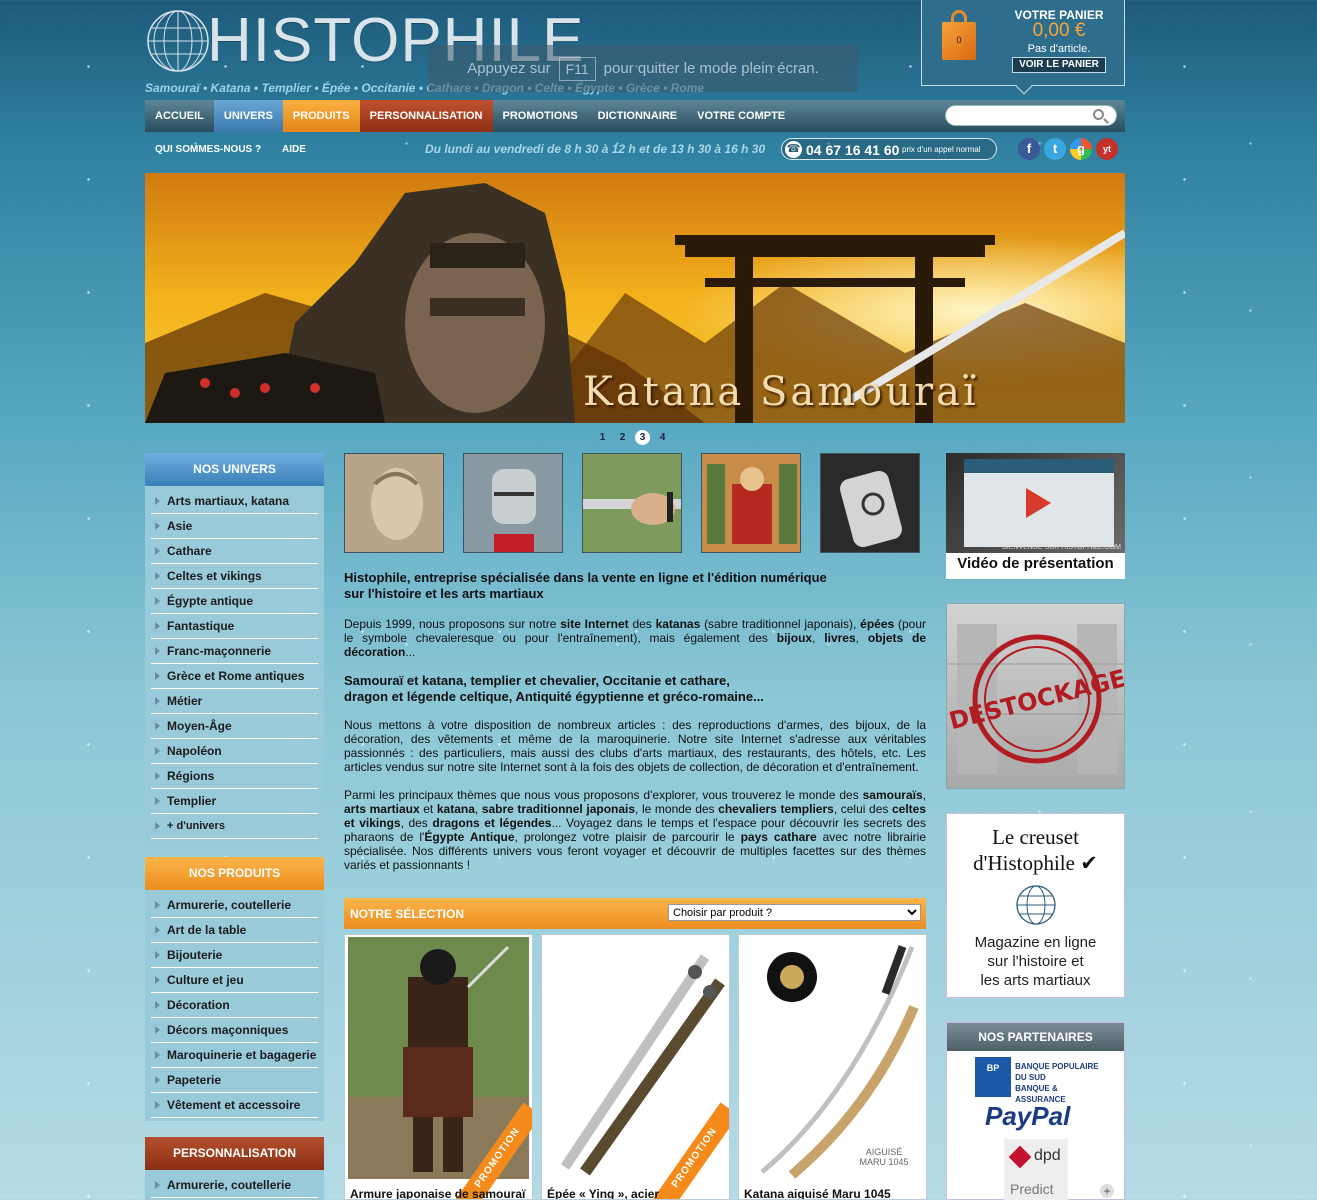 This screenshot has height=1200, width=1317. What do you see at coordinates (438, 1067) in the screenshot?
I see `product-card-armure: PROMOTION Armure japonaise de samouraï` at bounding box center [438, 1067].